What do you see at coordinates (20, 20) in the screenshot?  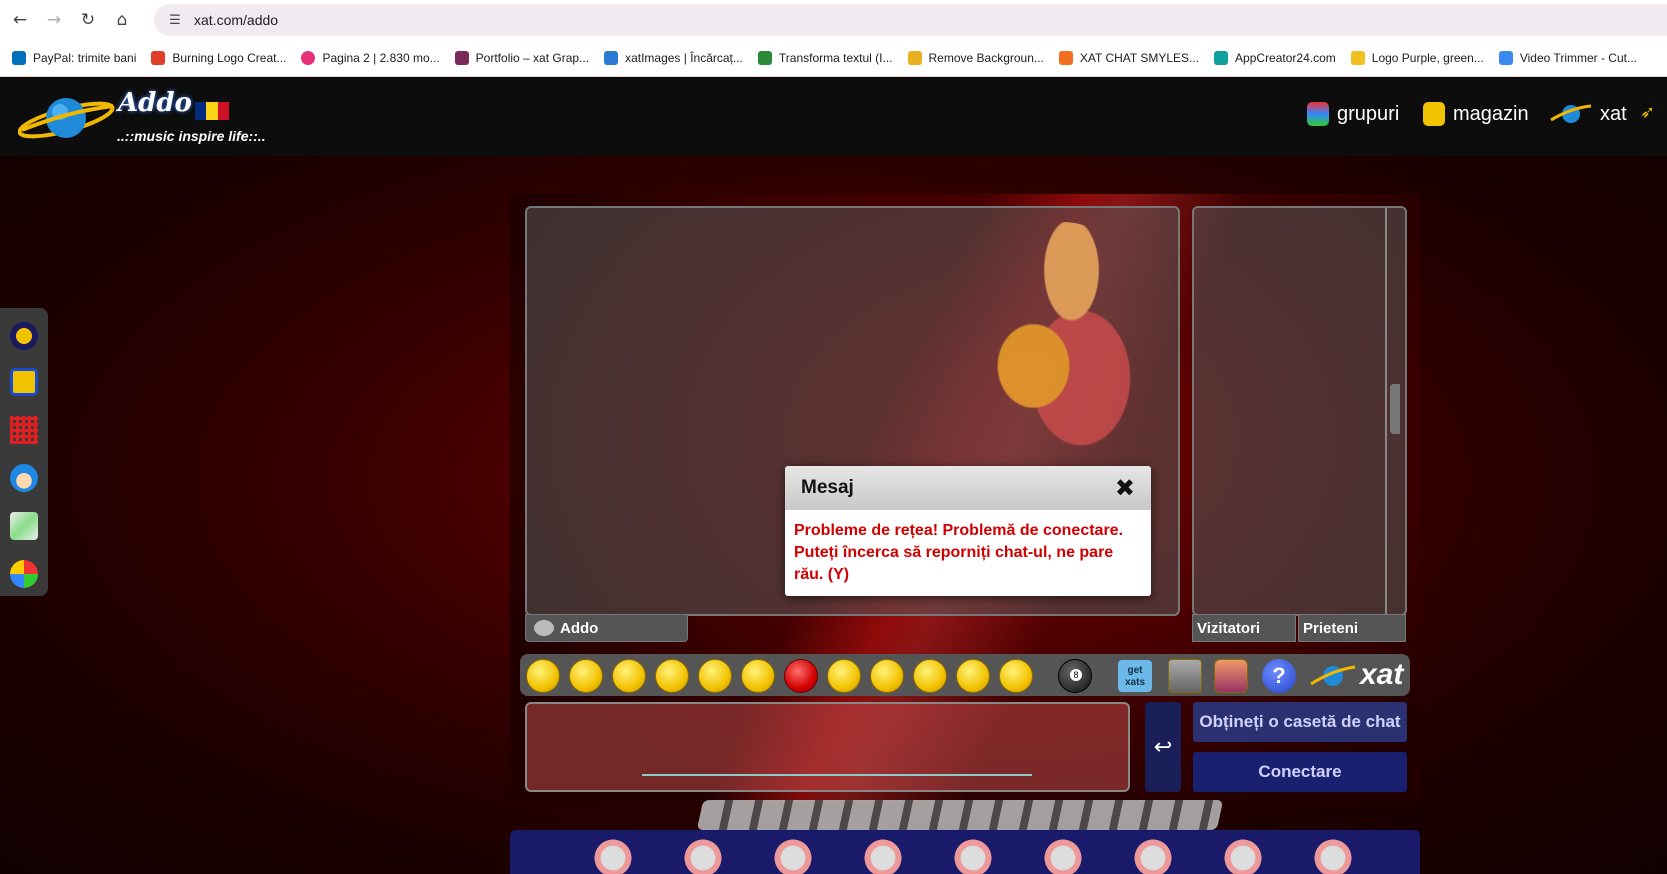 I see `back-arrow-icon: ←` at bounding box center [20, 20].